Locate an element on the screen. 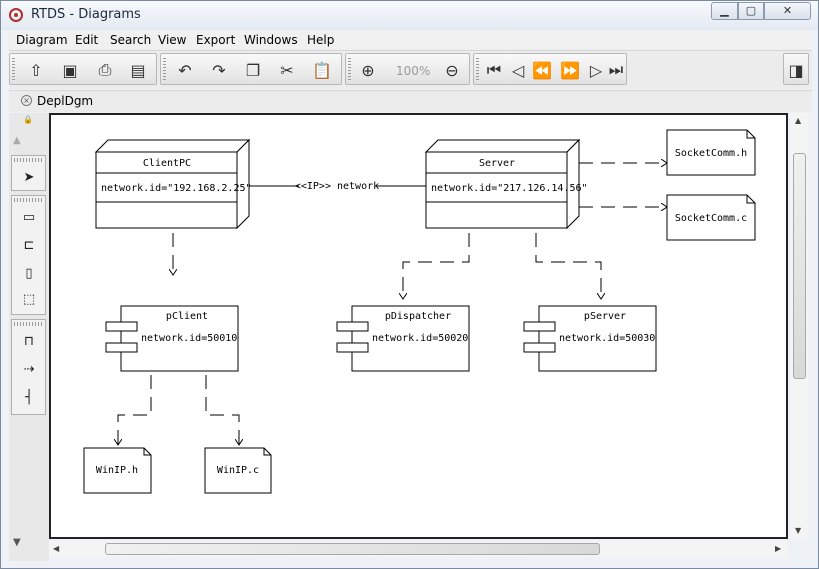 This screenshot has height=569, width=819. node-clientpc: ClientPC network.id="192.168.2.25" is located at coordinates (173, 184).